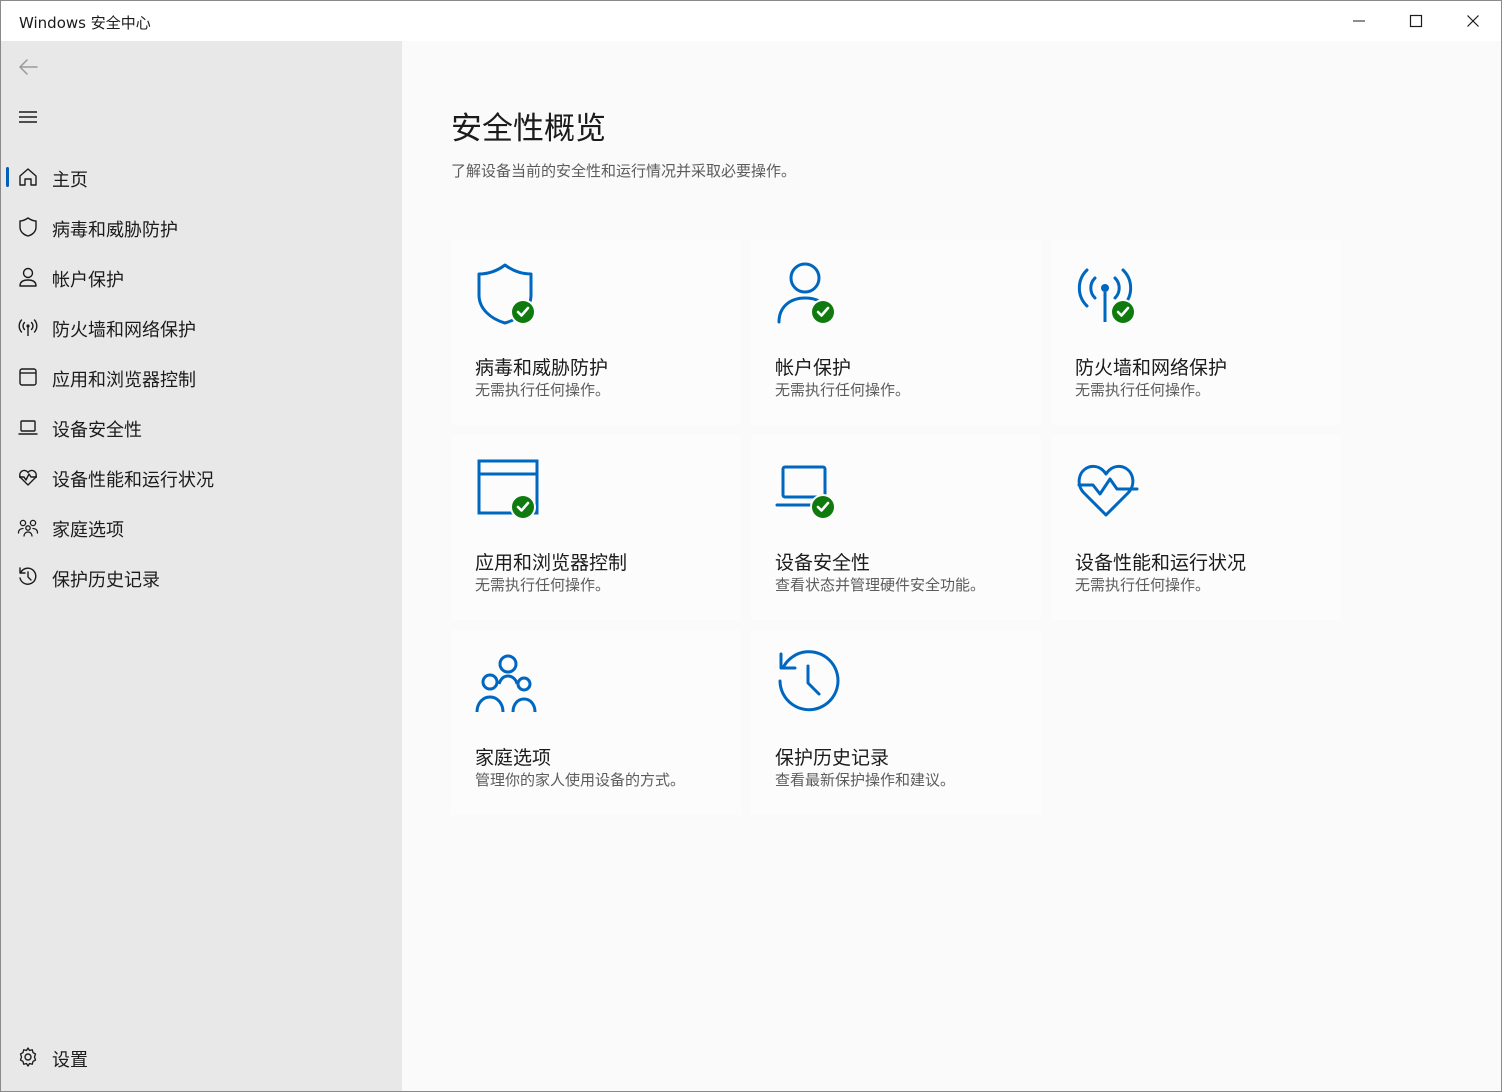 The height and width of the screenshot is (1092, 1502). What do you see at coordinates (1151, 368) in the screenshot?
I see `tile-title: 防火墙和网络保护` at bounding box center [1151, 368].